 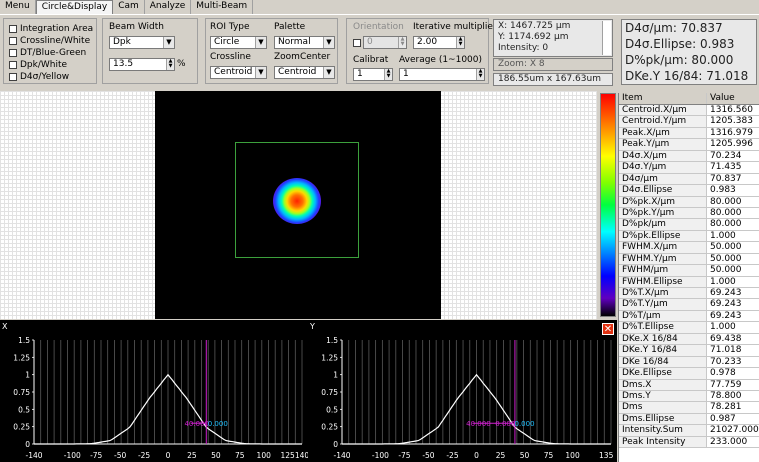 I want to click on table-row: FWHM.X/μm 50.000, so click(x=689, y=248).